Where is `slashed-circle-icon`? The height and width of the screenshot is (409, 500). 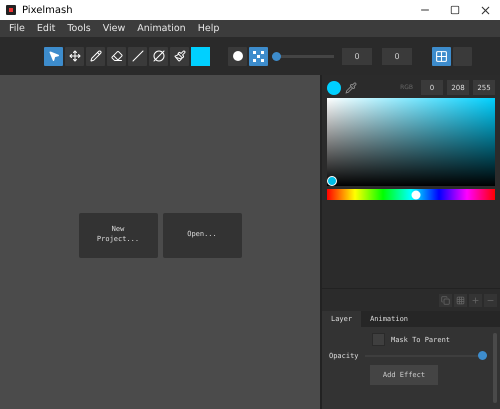
slashed-circle-icon is located at coordinates (158, 56).